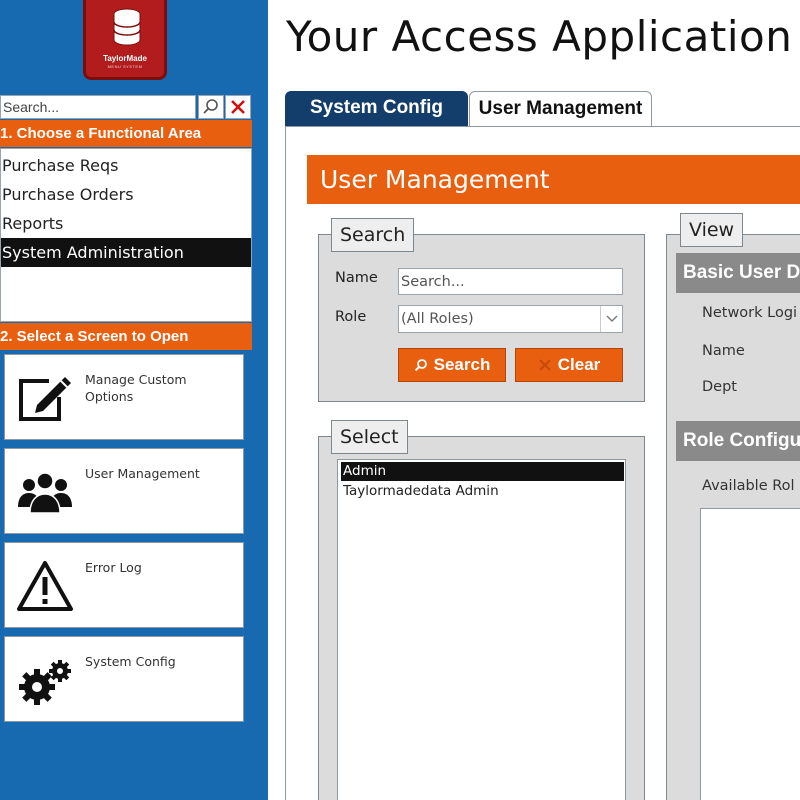 The height and width of the screenshot is (800, 800). I want to click on chevron-down-icon, so click(611, 319).